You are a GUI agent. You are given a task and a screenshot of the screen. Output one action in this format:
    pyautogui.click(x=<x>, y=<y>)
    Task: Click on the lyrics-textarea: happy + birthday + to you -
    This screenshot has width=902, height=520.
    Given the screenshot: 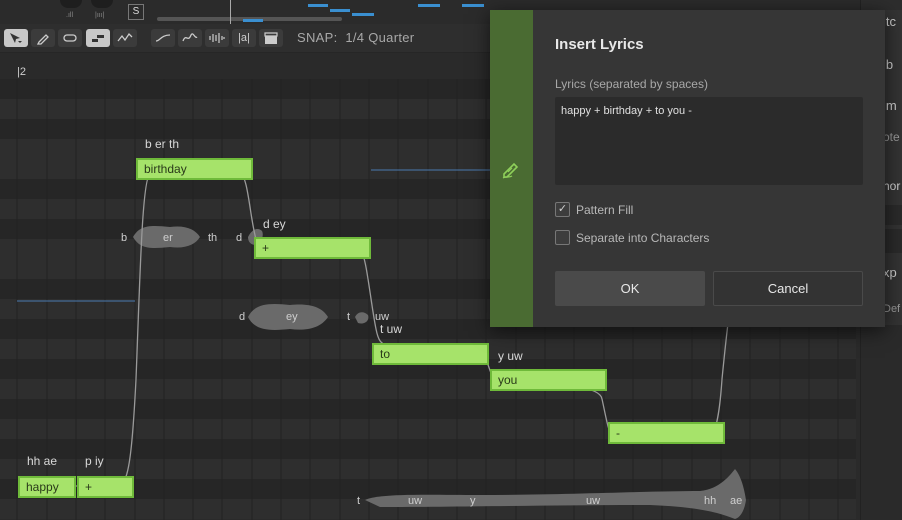 What is the action you would take?
    pyautogui.click(x=709, y=141)
    